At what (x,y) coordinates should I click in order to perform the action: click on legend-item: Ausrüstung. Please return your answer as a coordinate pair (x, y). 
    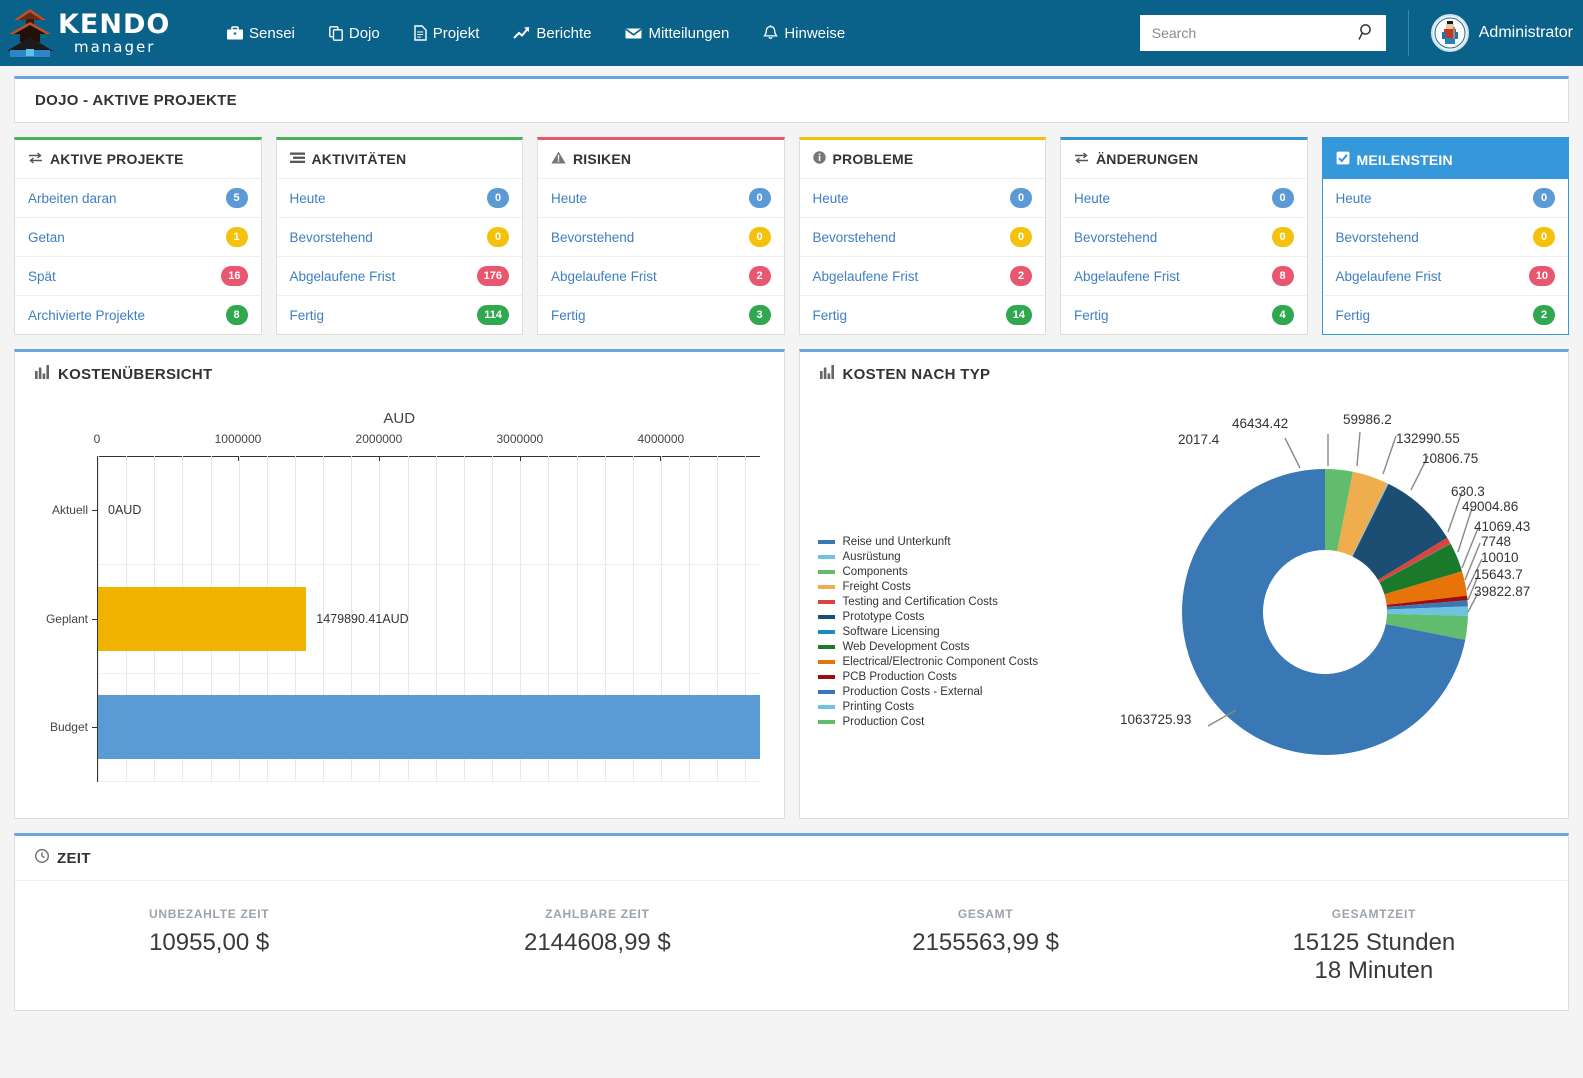
    Looking at the image, I should click on (928, 556).